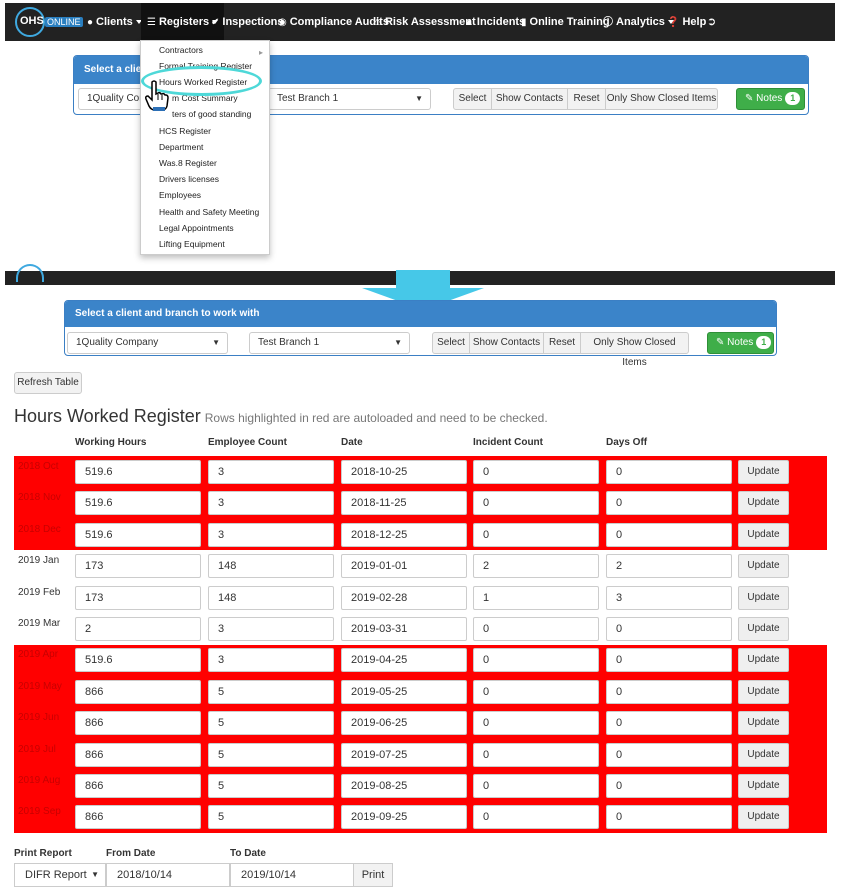  I want to click on show-contacts-button-top: Show Contacts, so click(529, 99).